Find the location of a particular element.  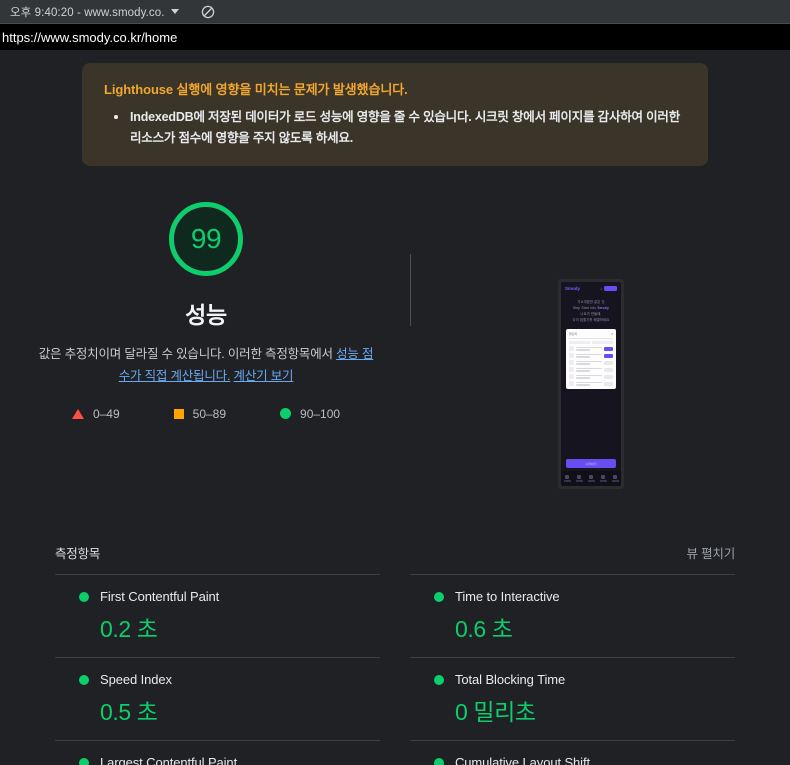

thumbnail-hero-brand: Smody is located at coordinates (603, 308).